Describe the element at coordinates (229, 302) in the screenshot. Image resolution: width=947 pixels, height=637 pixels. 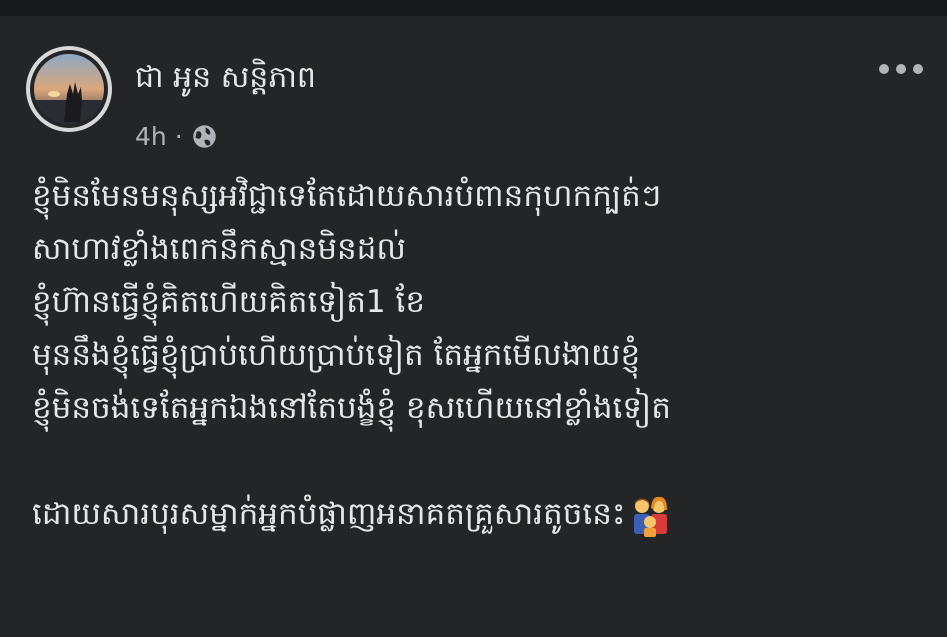
I see `post-line: ខ្ញុំហ៊ានធ្វើខ្ញុំគិតហើយគិតទៀត1 ខែ` at that location.